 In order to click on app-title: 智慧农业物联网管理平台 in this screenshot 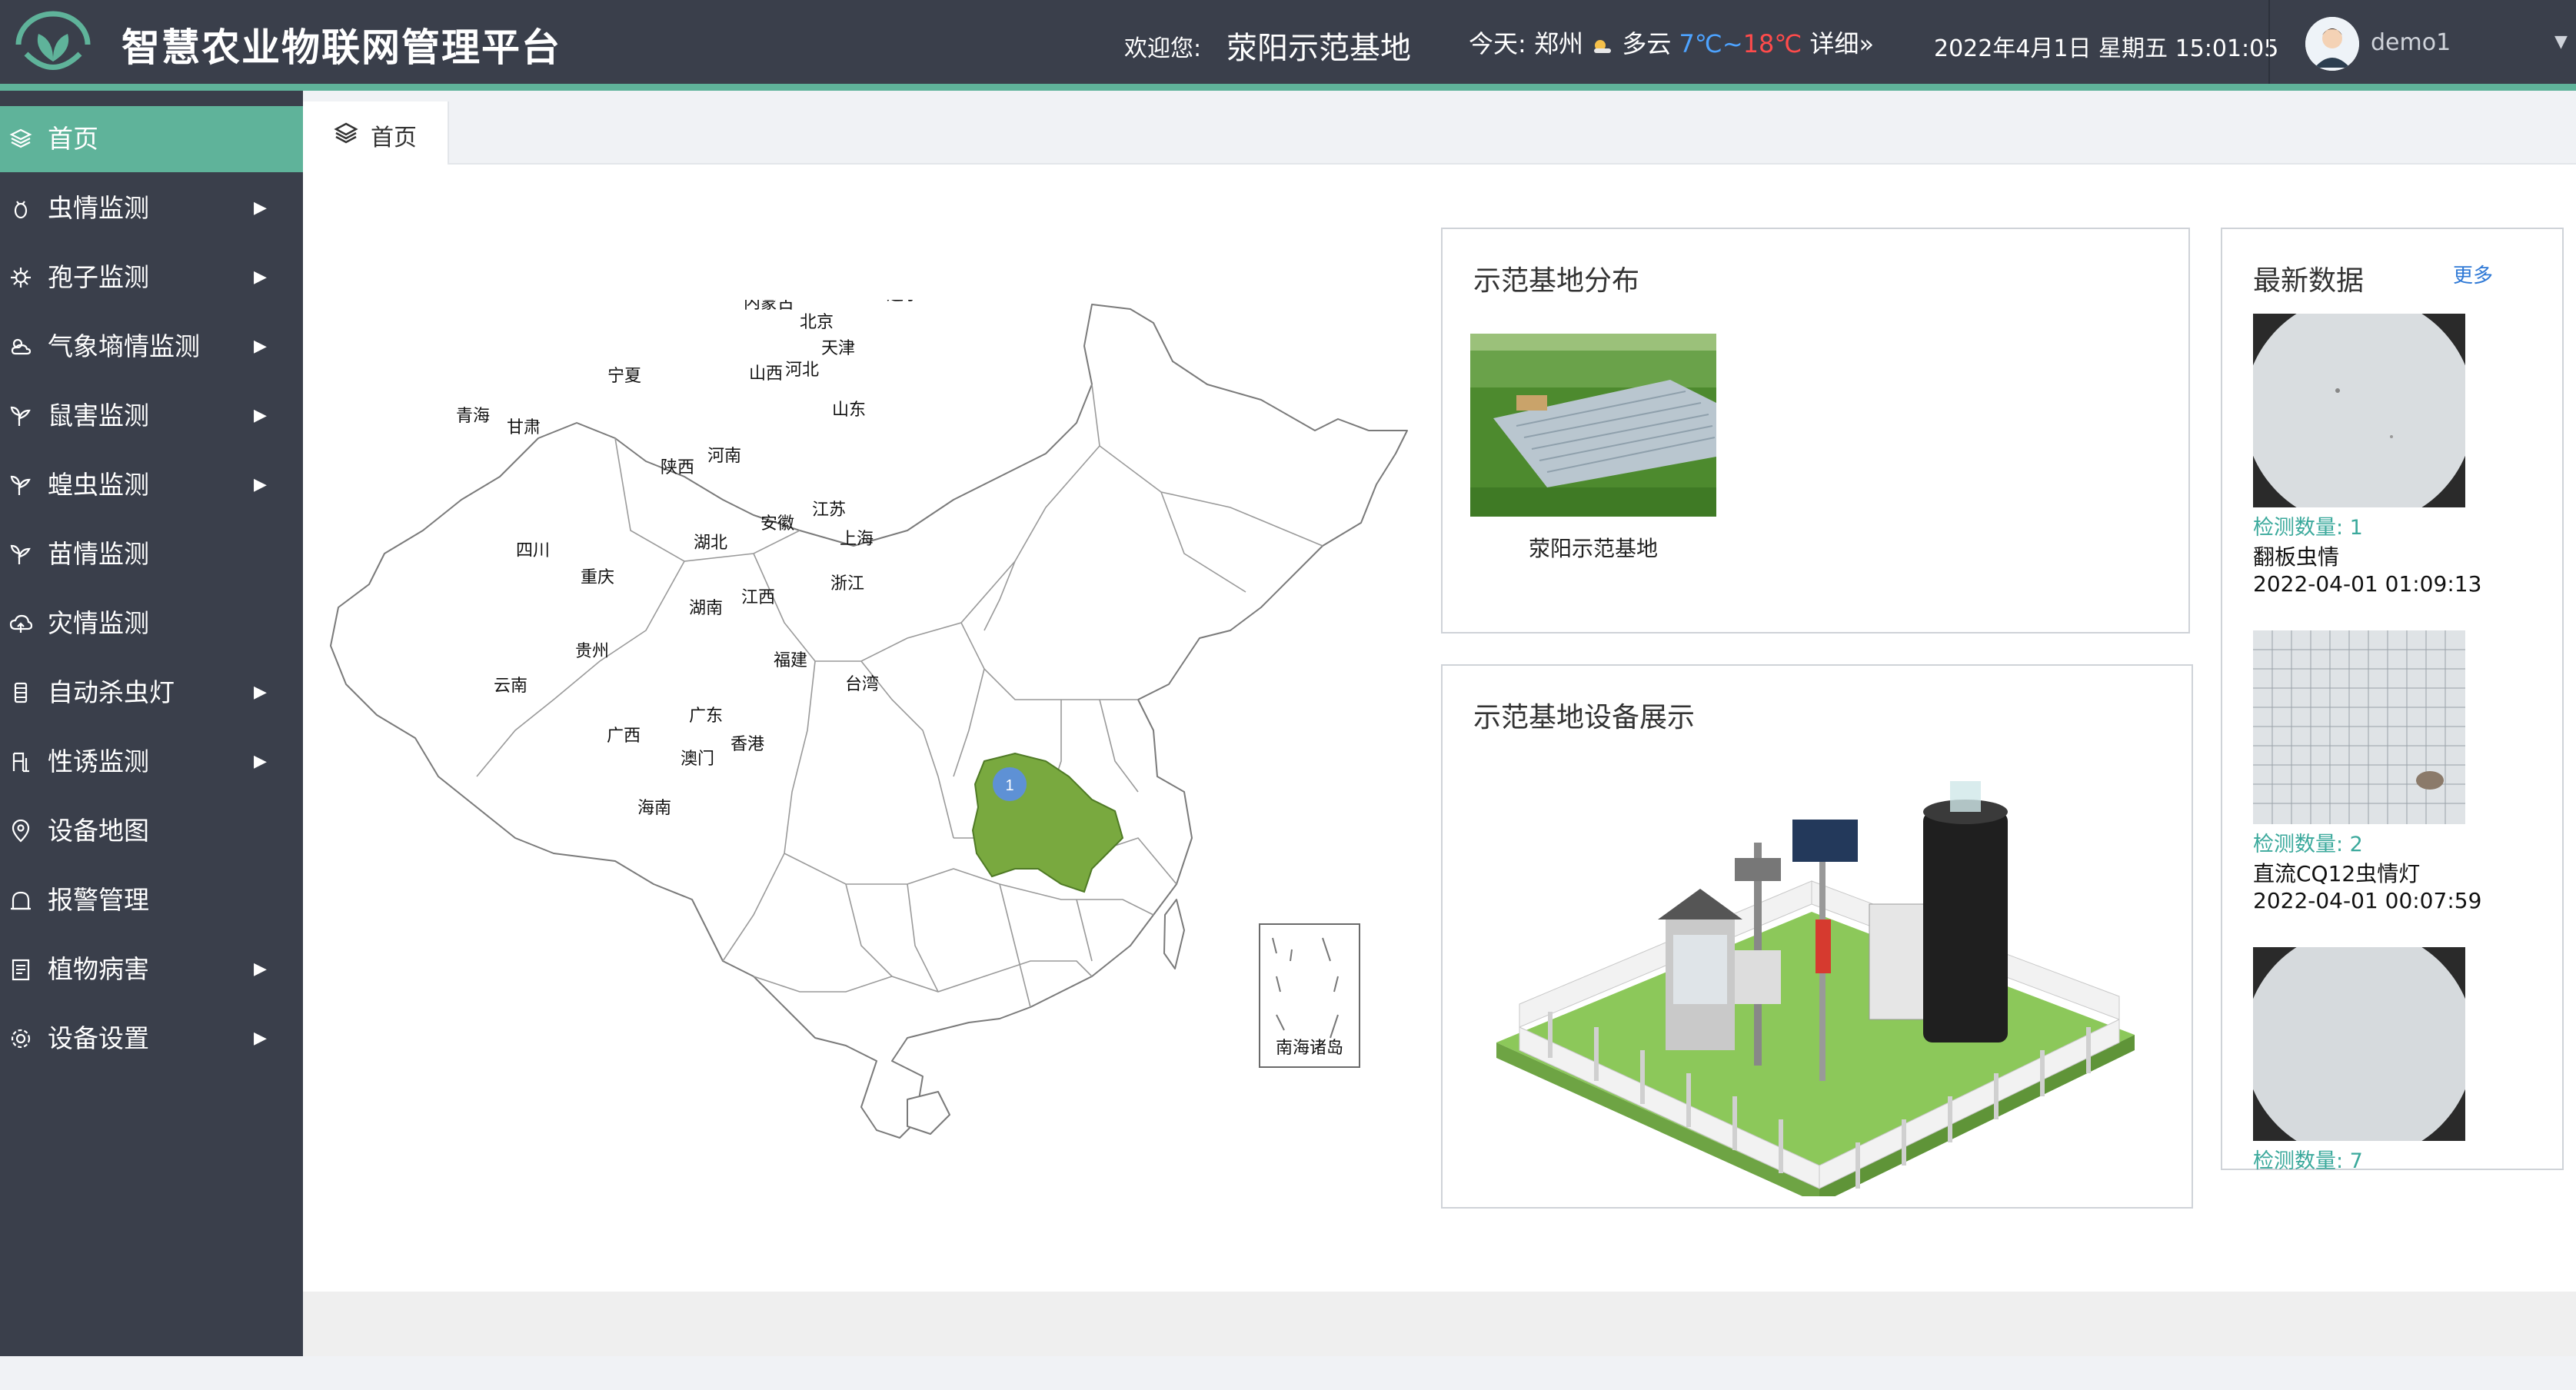, I will do `click(341, 47)`.